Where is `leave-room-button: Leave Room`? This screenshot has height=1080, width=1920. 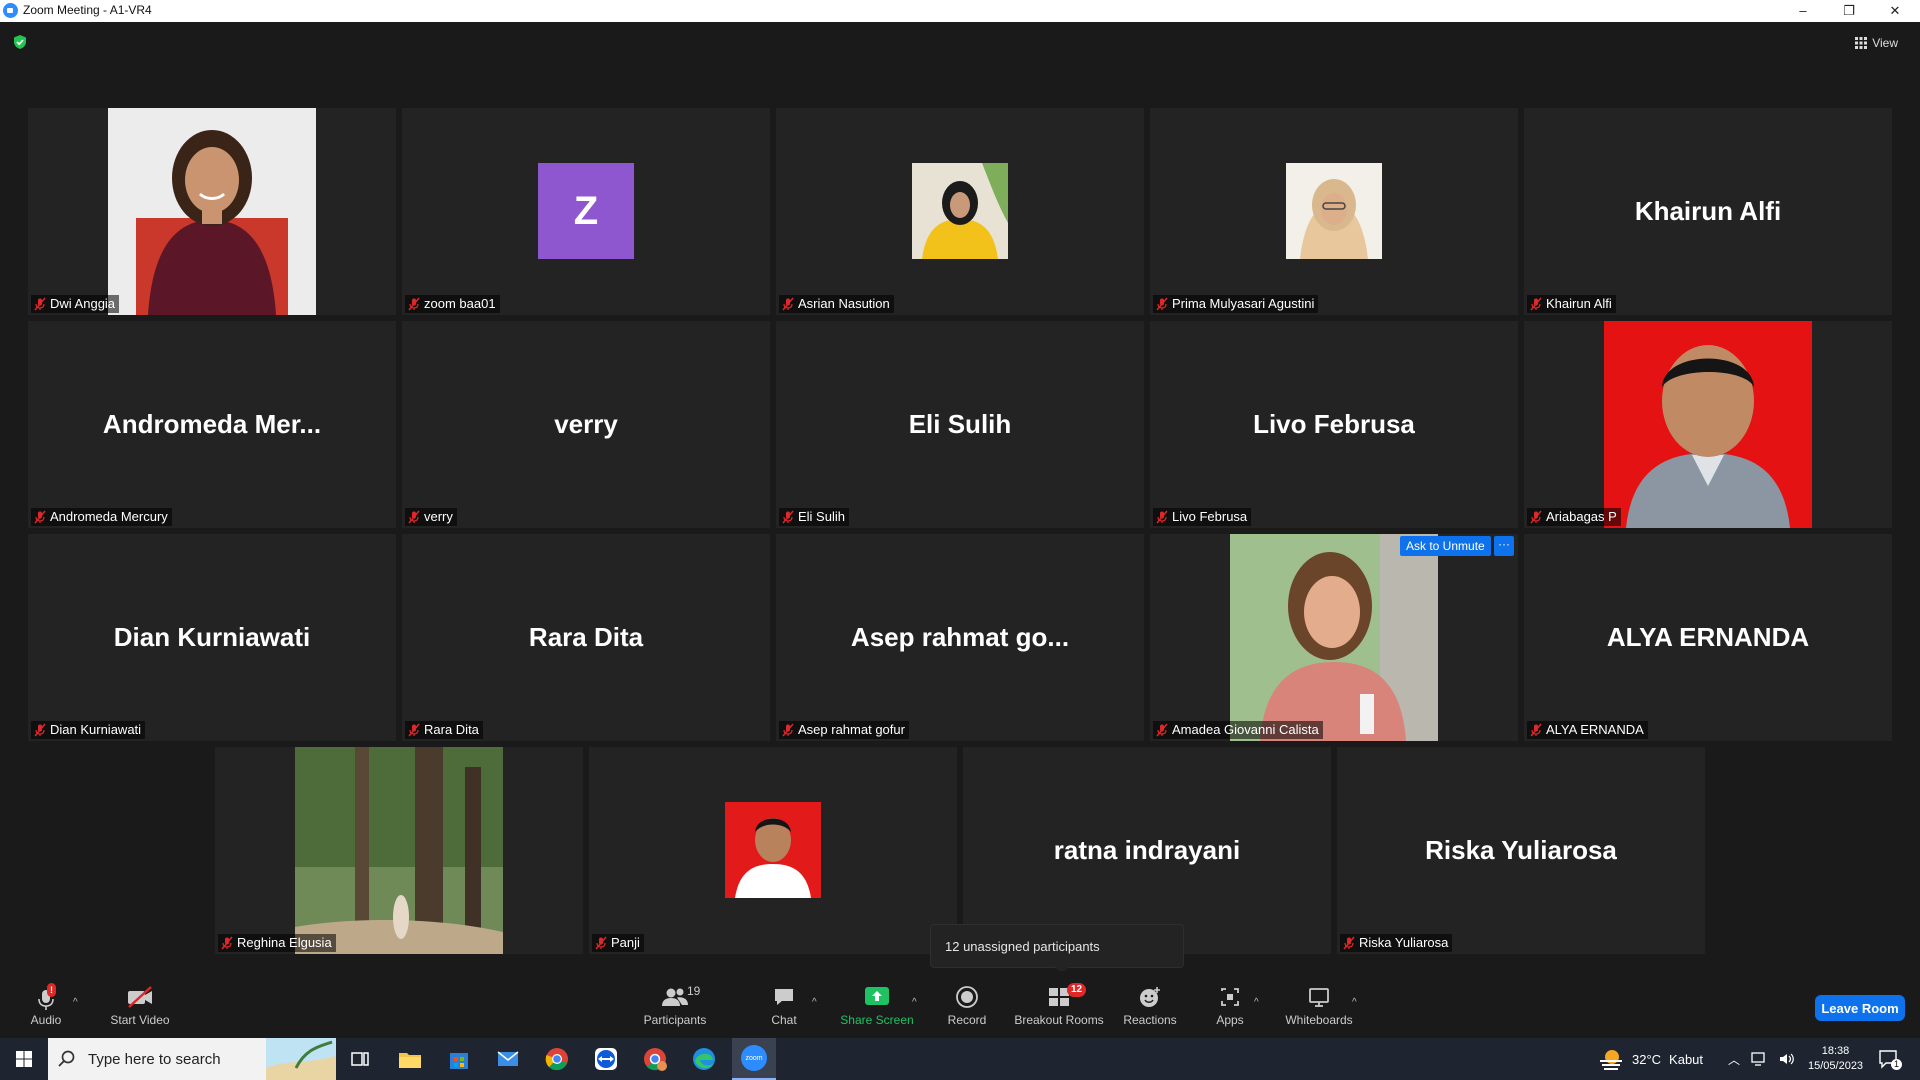 leave-room-button: Leave Room is located at coordinates (1860, 1008).